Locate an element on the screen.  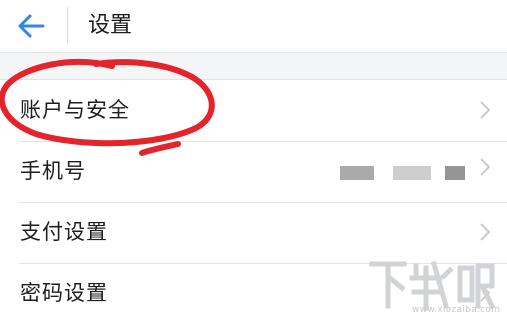
header-divider is located at coordinates (67, 25).